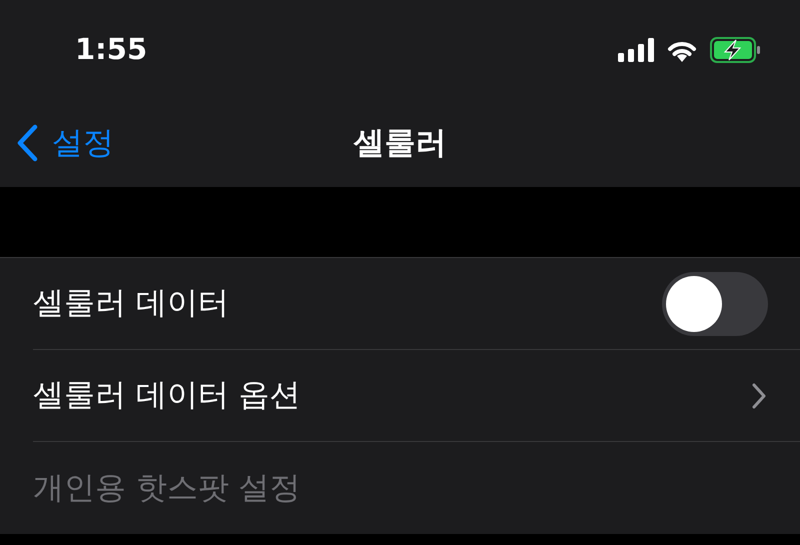 The image size is (800, 545). Describe the element at coordinates (27, 143) in the screenshot. I see `back-chevron-icon` at that location.